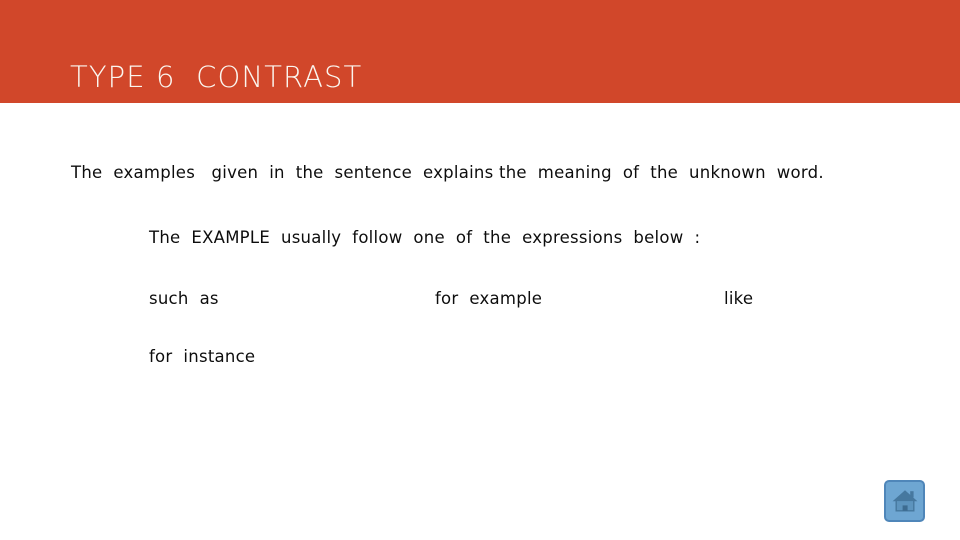 This screenshot has width=960, height=540. What do you see at coordinates (184, 298) in the screenshot?
I see `expression-item: such as` at bounding box center [184, 298].